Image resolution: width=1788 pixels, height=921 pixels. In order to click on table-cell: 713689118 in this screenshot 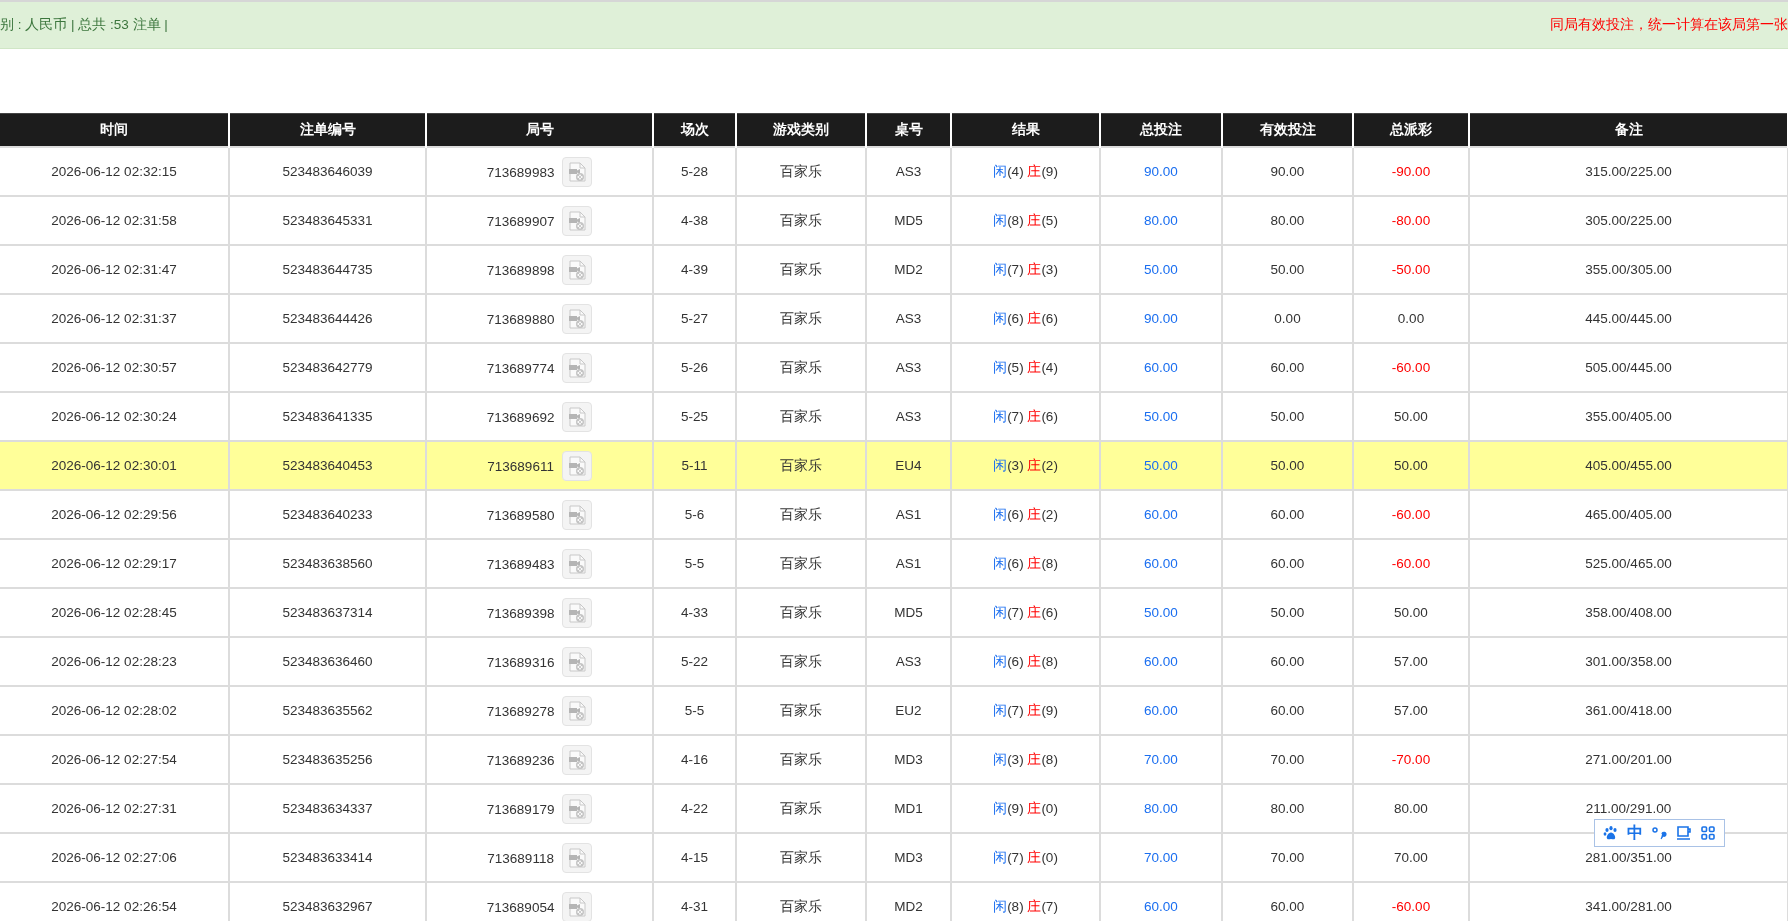, I will do `click(520, 857)`.